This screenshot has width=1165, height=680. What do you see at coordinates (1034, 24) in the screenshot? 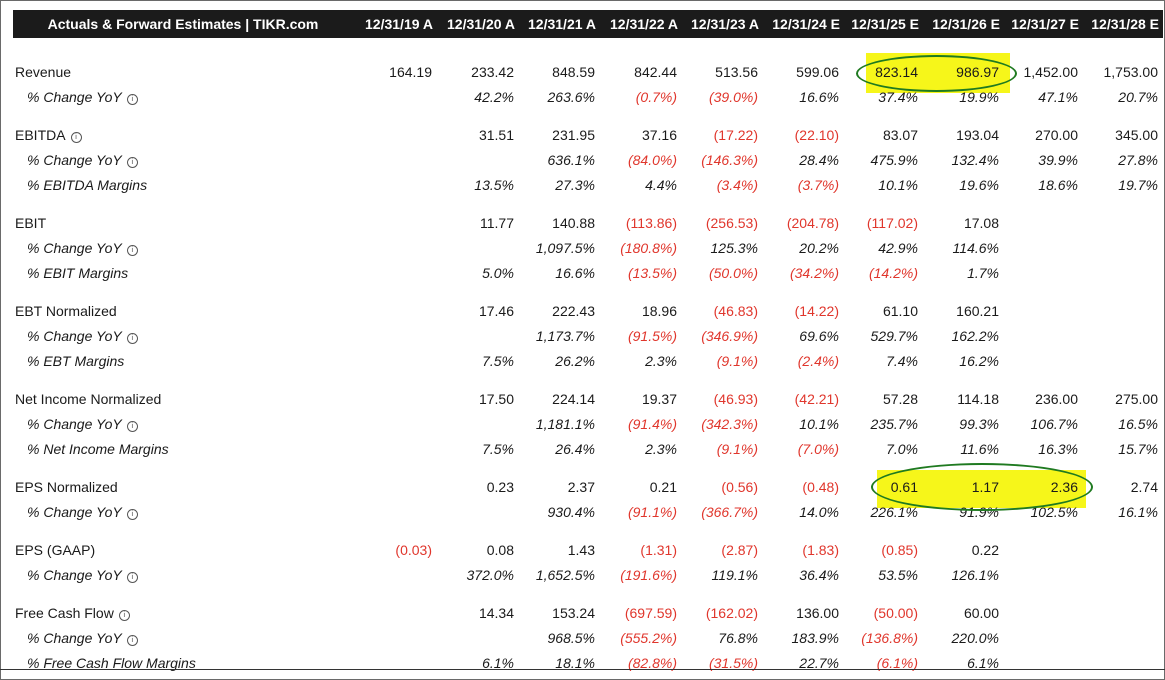
I see `column-header: 12/31/27 E` at bounding box center [1034, 24].